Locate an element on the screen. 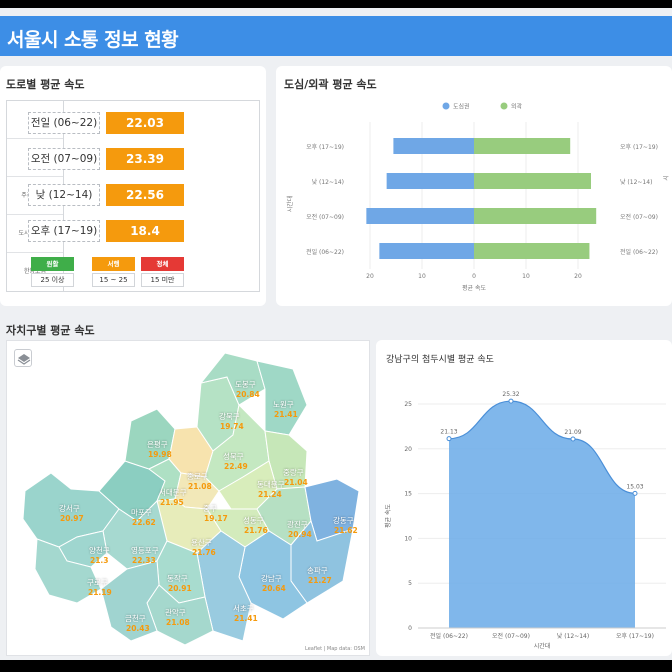 This screenshot has width=672, height=672. district-value-23: 21.08 is located at coordinates (178, 622).